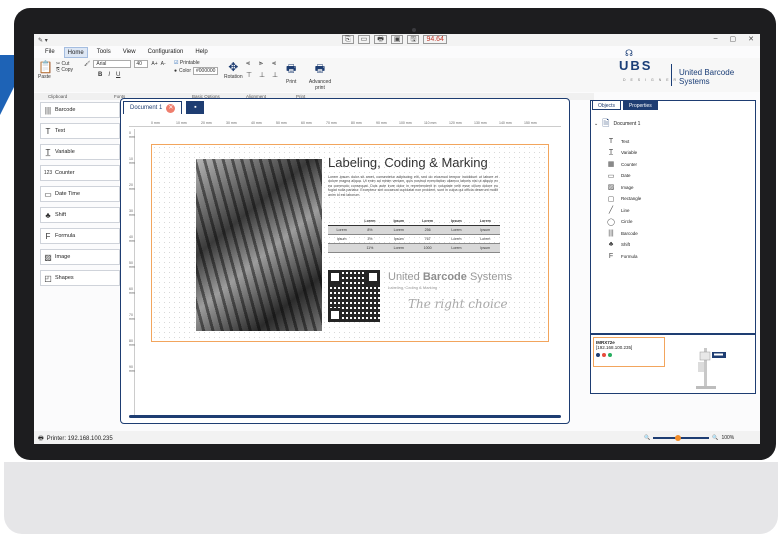 Image resolution: width=778 pixels, height=534 pixels. Describe the element at coordinates (408, 162) in the screenshot. I see `label-title: Labeling, Coding & Marking` at that location.